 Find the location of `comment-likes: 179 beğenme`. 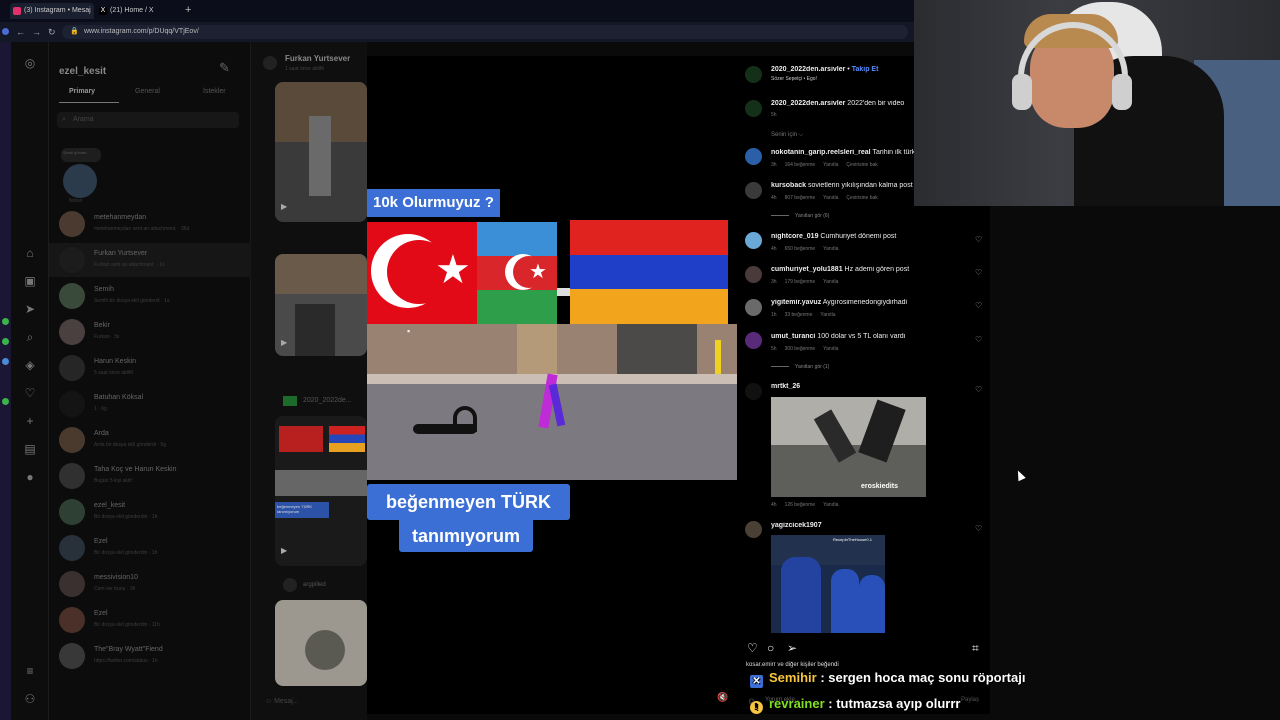

comment-likes: 179 beğenme is located at coordinates (800, 282).